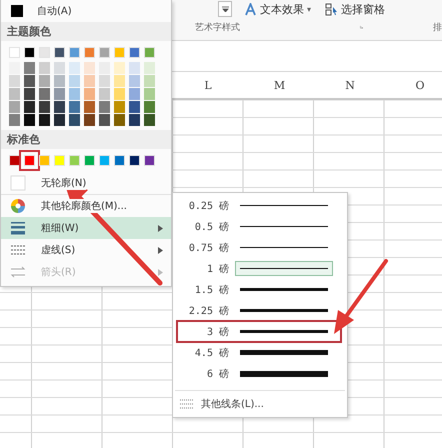  I want to click on column-header: L, so click(208, 85).